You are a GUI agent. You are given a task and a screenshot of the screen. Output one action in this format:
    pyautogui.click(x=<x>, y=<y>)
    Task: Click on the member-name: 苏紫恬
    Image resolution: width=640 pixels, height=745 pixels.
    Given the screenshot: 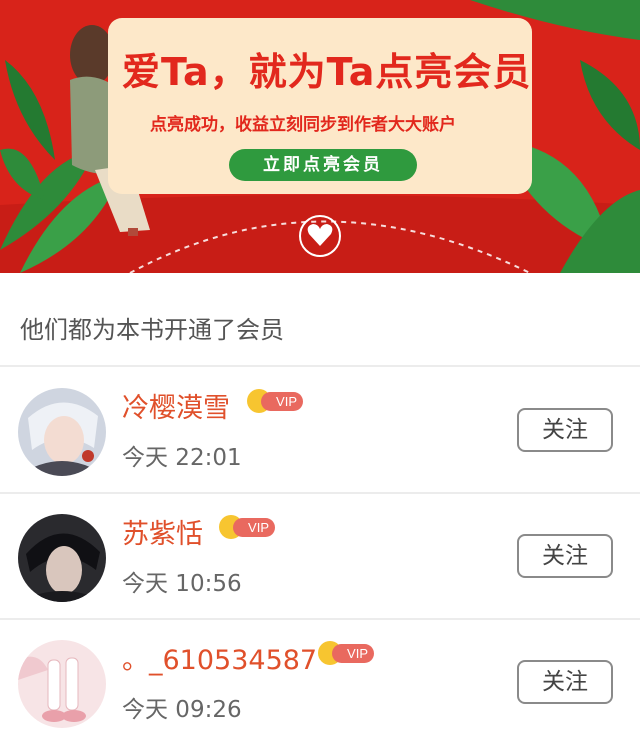 What is the action you would take?
    pyautogui.click(x=162, y=534)
    